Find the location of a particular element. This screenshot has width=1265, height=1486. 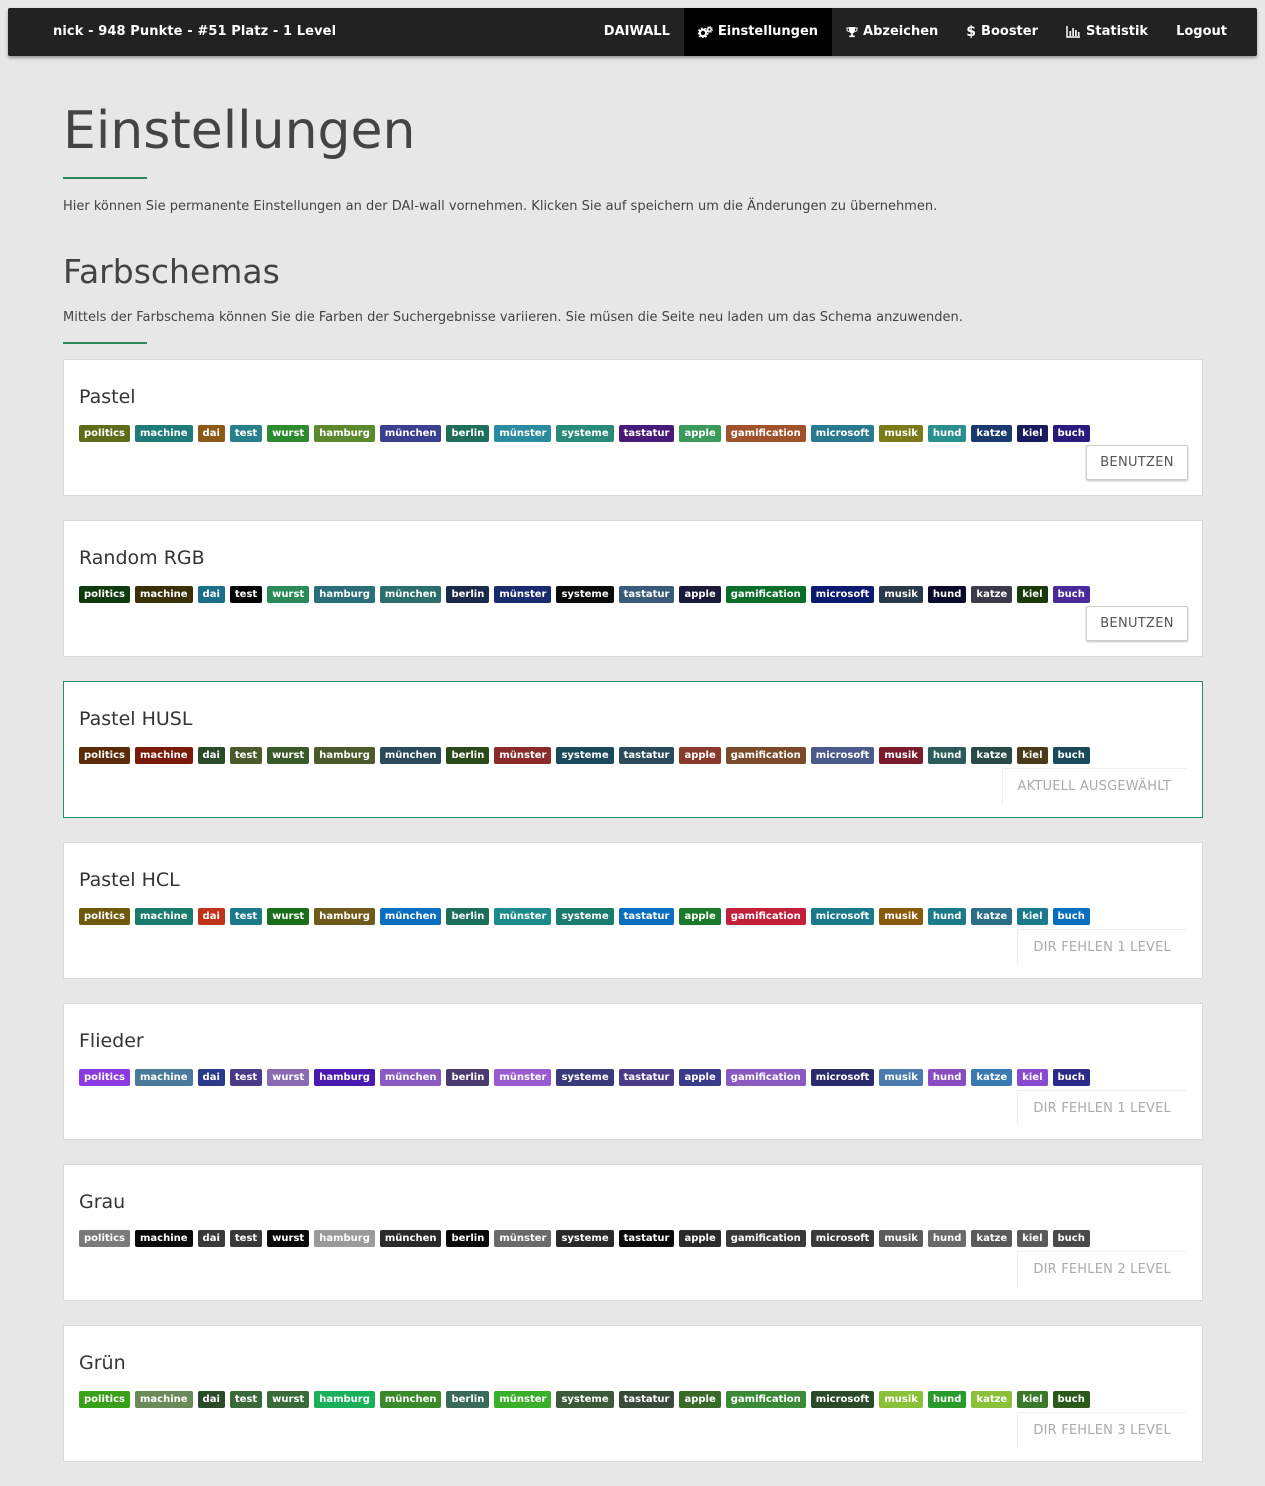

scheme-name: Pastel HCL is located at coordinates (129, 880).